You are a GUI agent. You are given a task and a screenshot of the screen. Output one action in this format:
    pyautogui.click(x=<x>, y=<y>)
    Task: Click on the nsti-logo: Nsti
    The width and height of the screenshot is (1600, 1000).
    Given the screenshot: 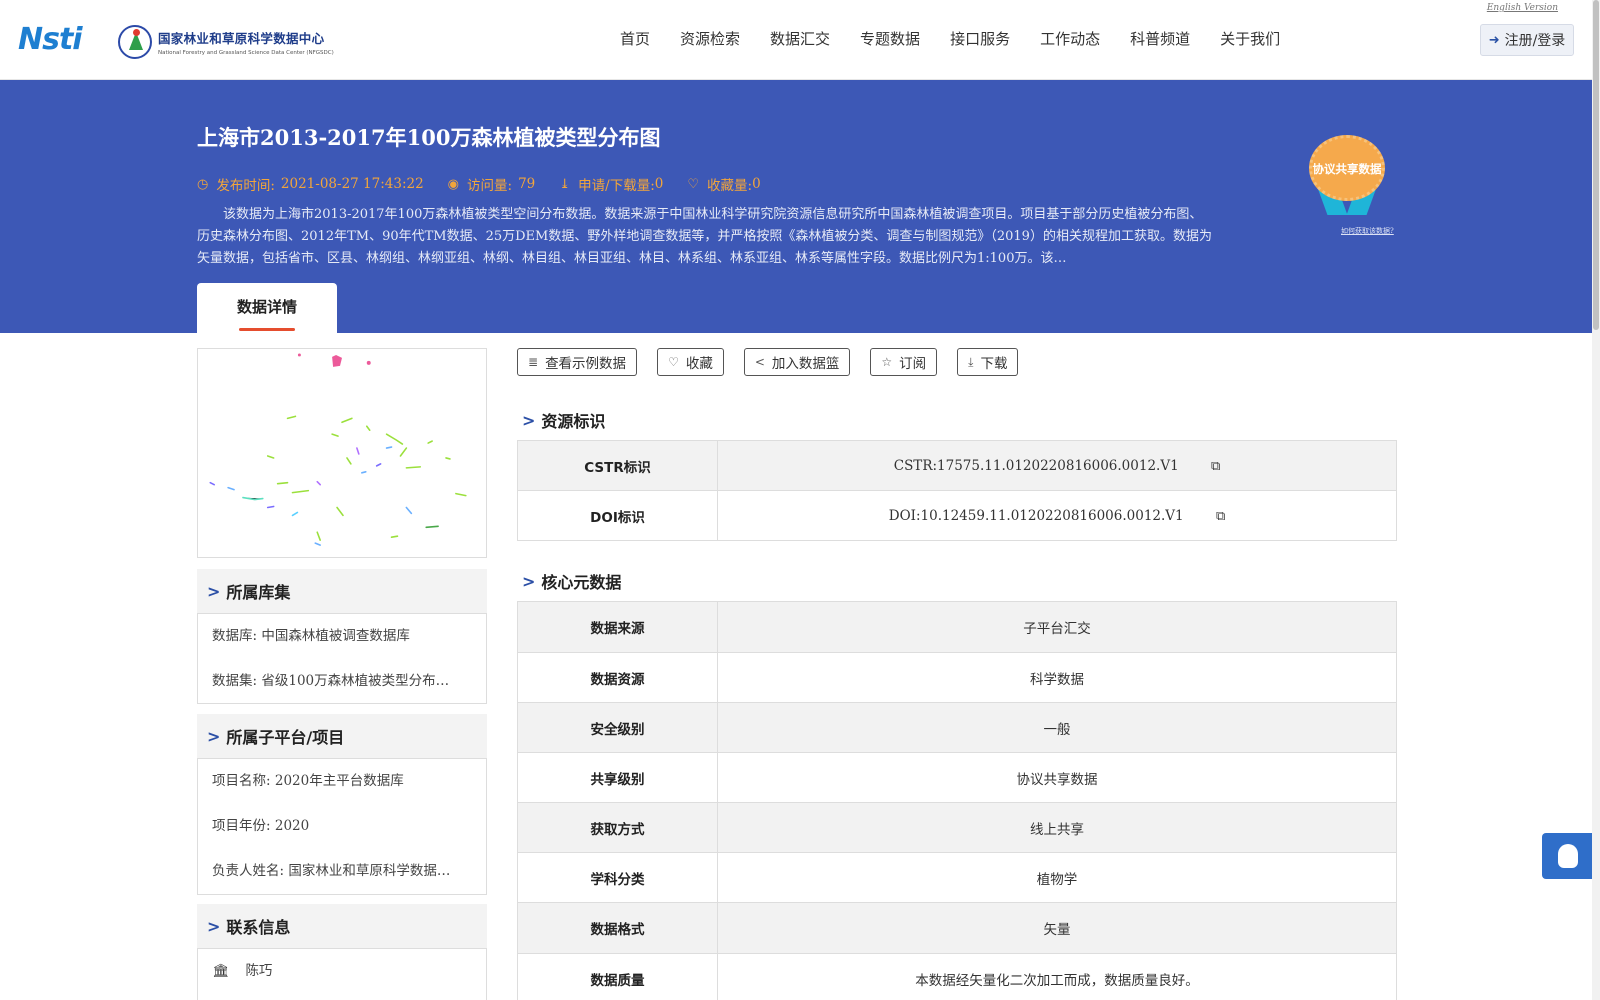 What is the action you would take?
    pyautogui.click(x=58, y=39)
    